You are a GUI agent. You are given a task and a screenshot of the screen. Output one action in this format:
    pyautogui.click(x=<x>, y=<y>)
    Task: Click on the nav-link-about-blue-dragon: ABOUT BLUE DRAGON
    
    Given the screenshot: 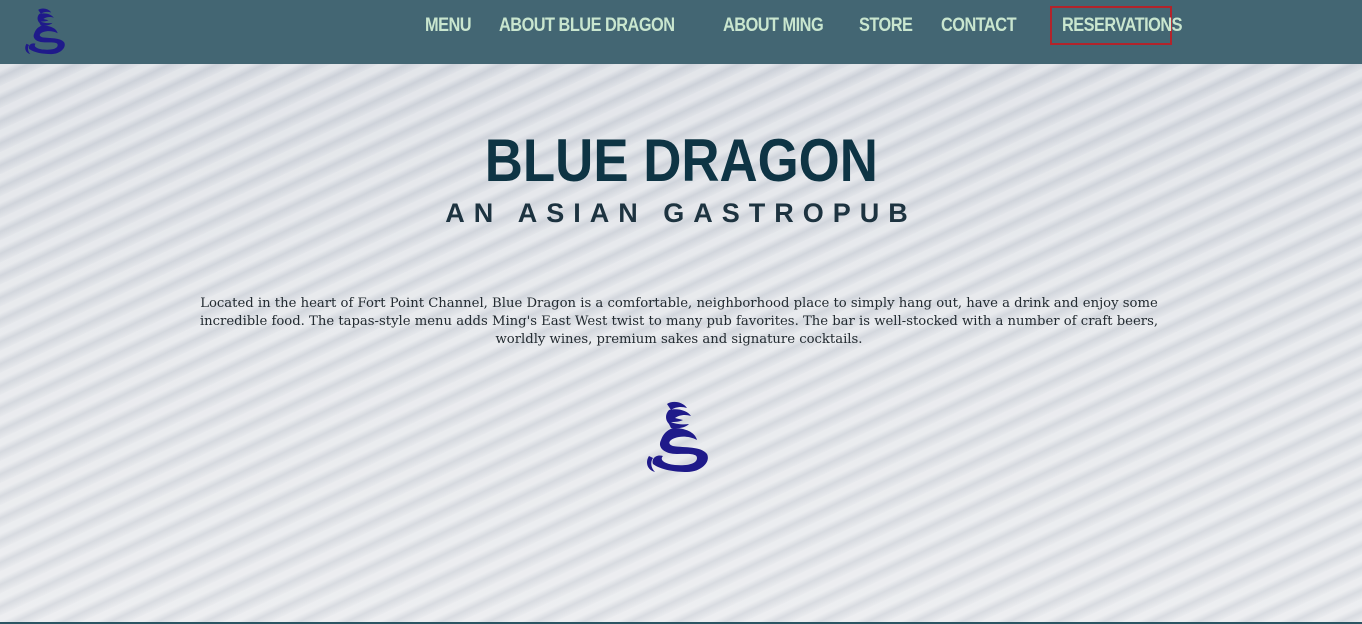 What is the action you would take?
    pyautogui.click(x=587, y=26)
    